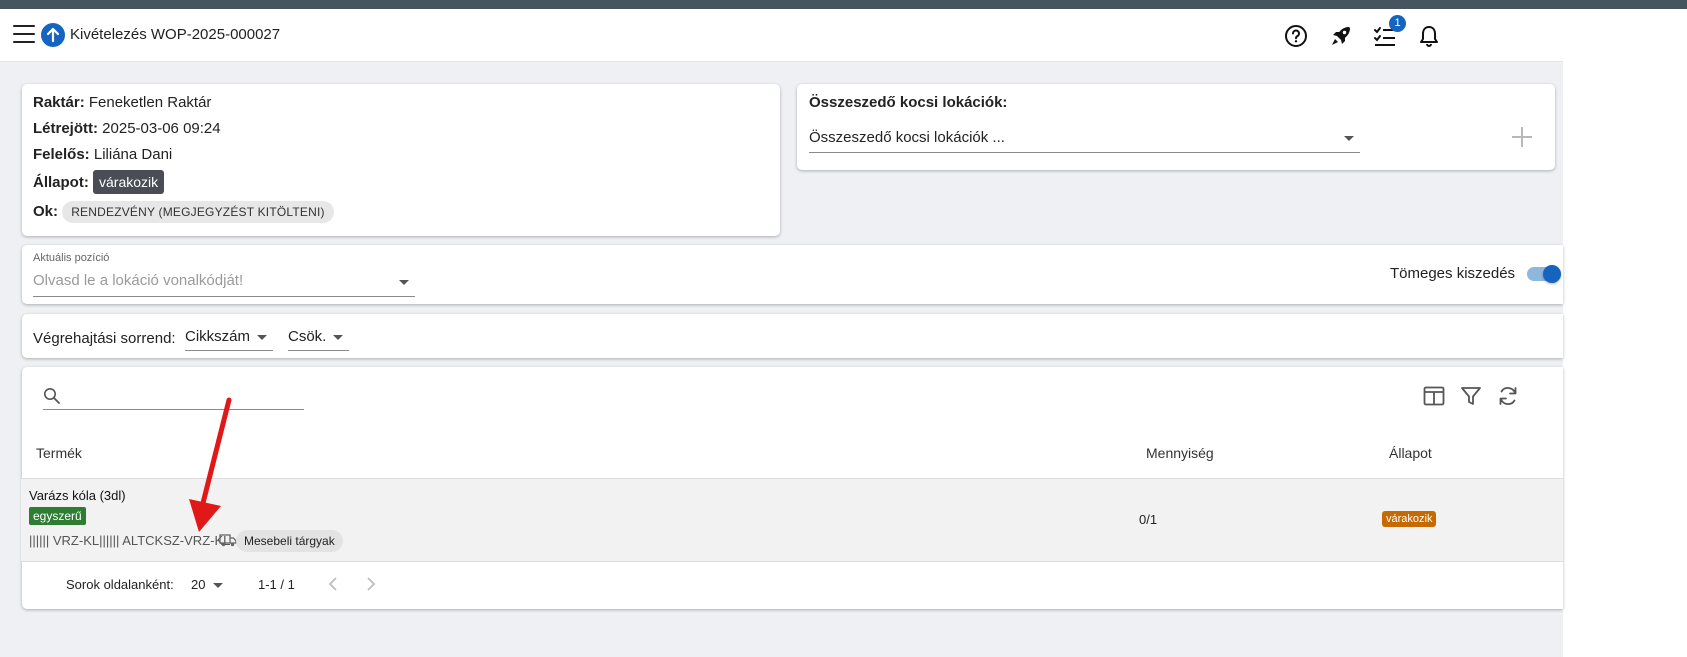 This screenshot has height=657, width=1687. Describe the element at coordinates (133, 154) in the screenshot. I see `responsible-value: Liliána Dani` at that location.